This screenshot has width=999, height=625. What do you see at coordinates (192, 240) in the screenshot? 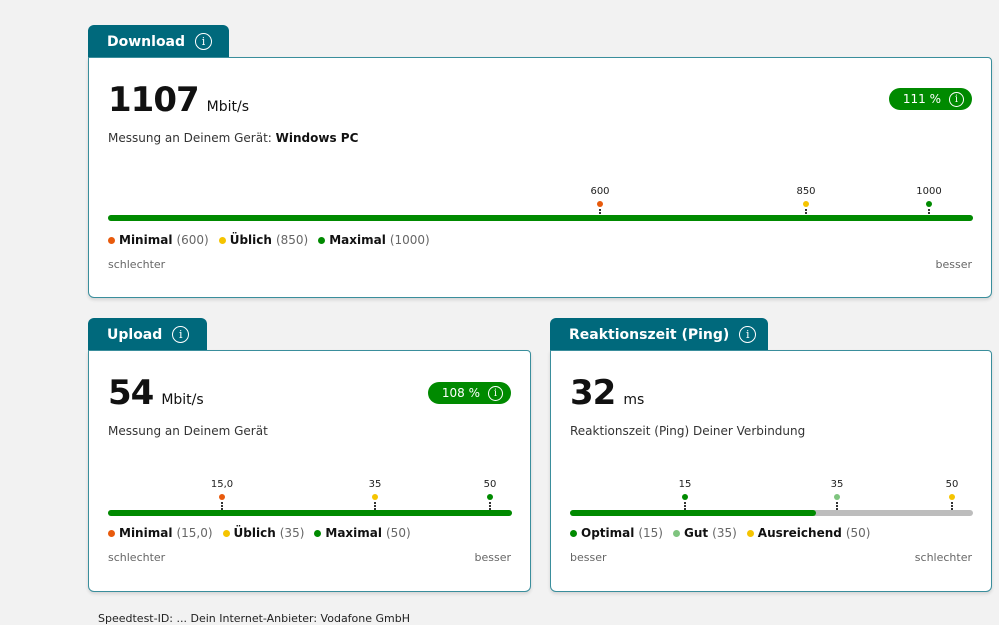
I see `legend-value: (600)` at bounding box center [192, 240].